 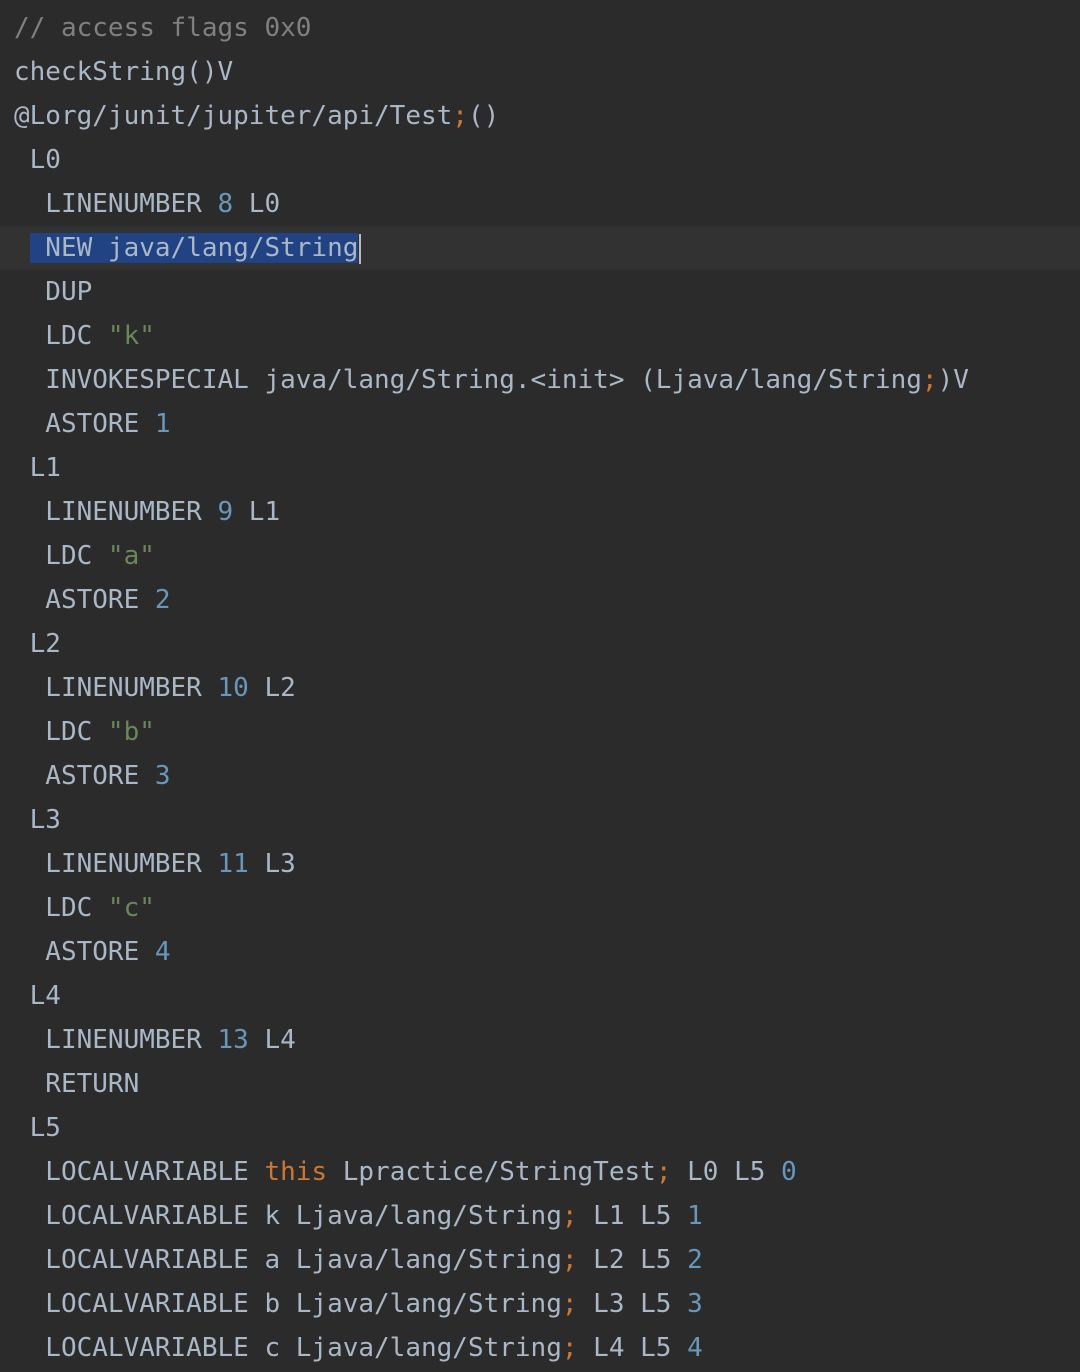 I want to click on code-token: L0 L5, so click(x=726, y=1172).